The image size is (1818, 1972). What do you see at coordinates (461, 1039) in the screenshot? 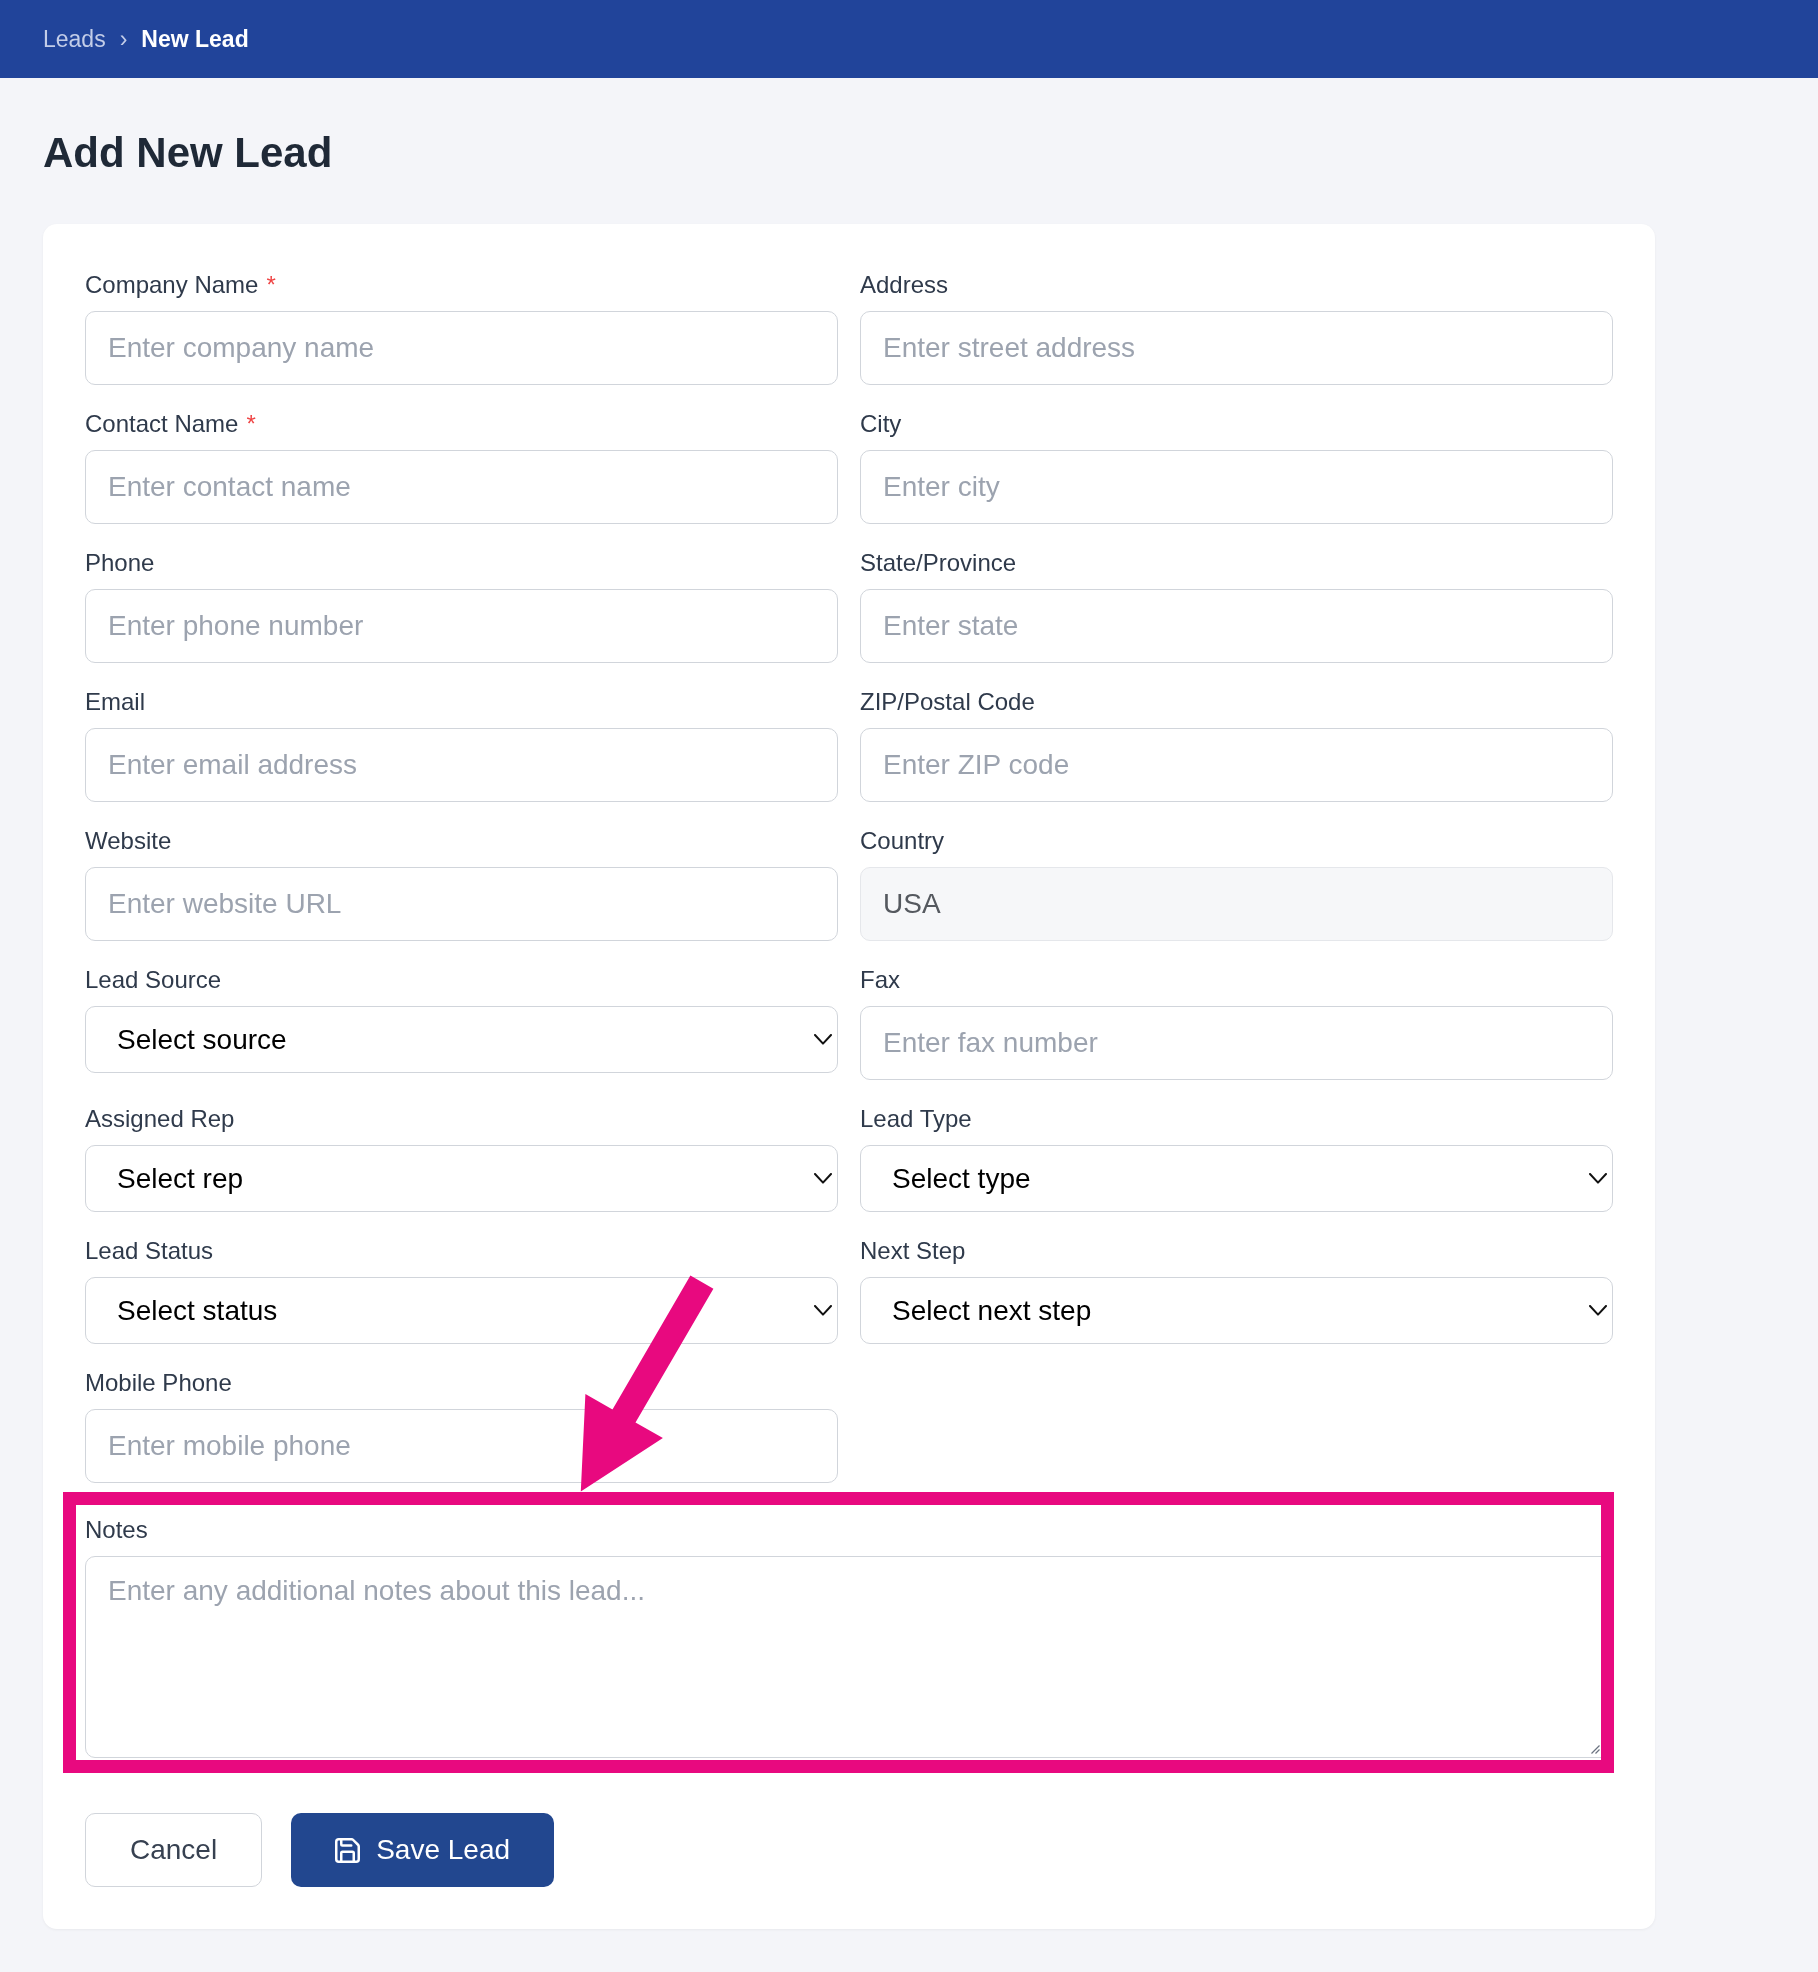
I see `select-dropdown: Select source` at bounding box center [461, 1039].